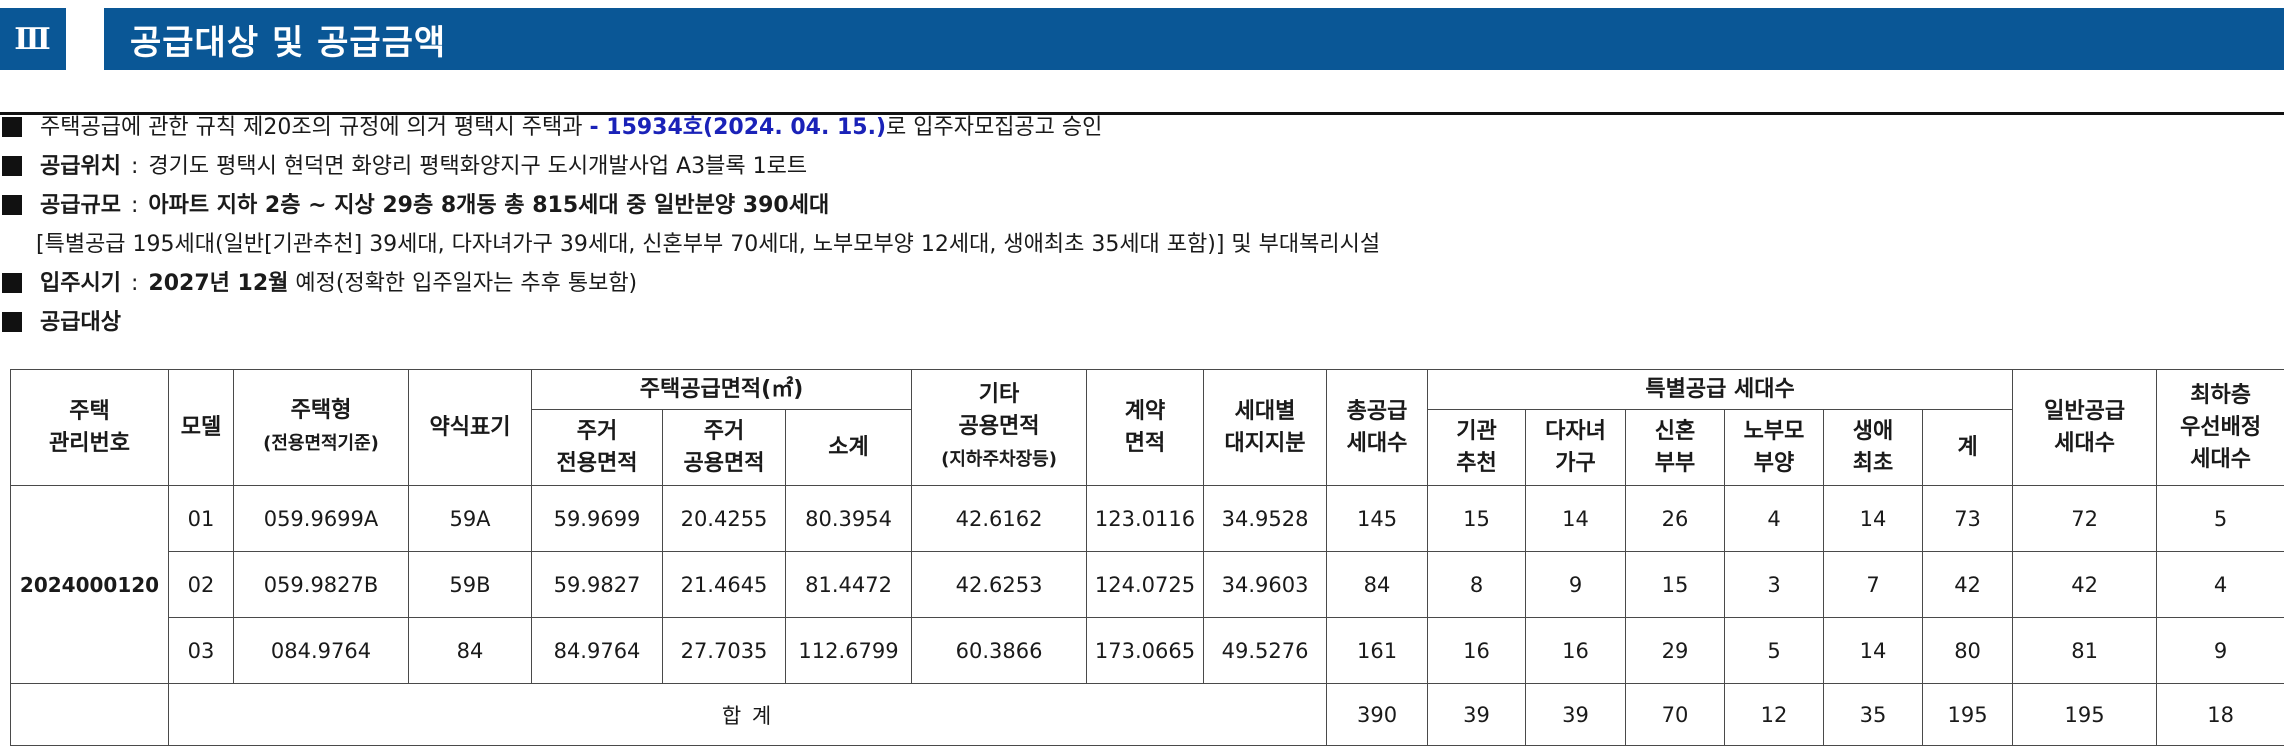 Image resolution: width=2284 pixels, height=756 pixels. Describe the element at coordinates (288, 42) in the screenshot. I see `section-title-text: 공급대상 및 공급금액` at that location.